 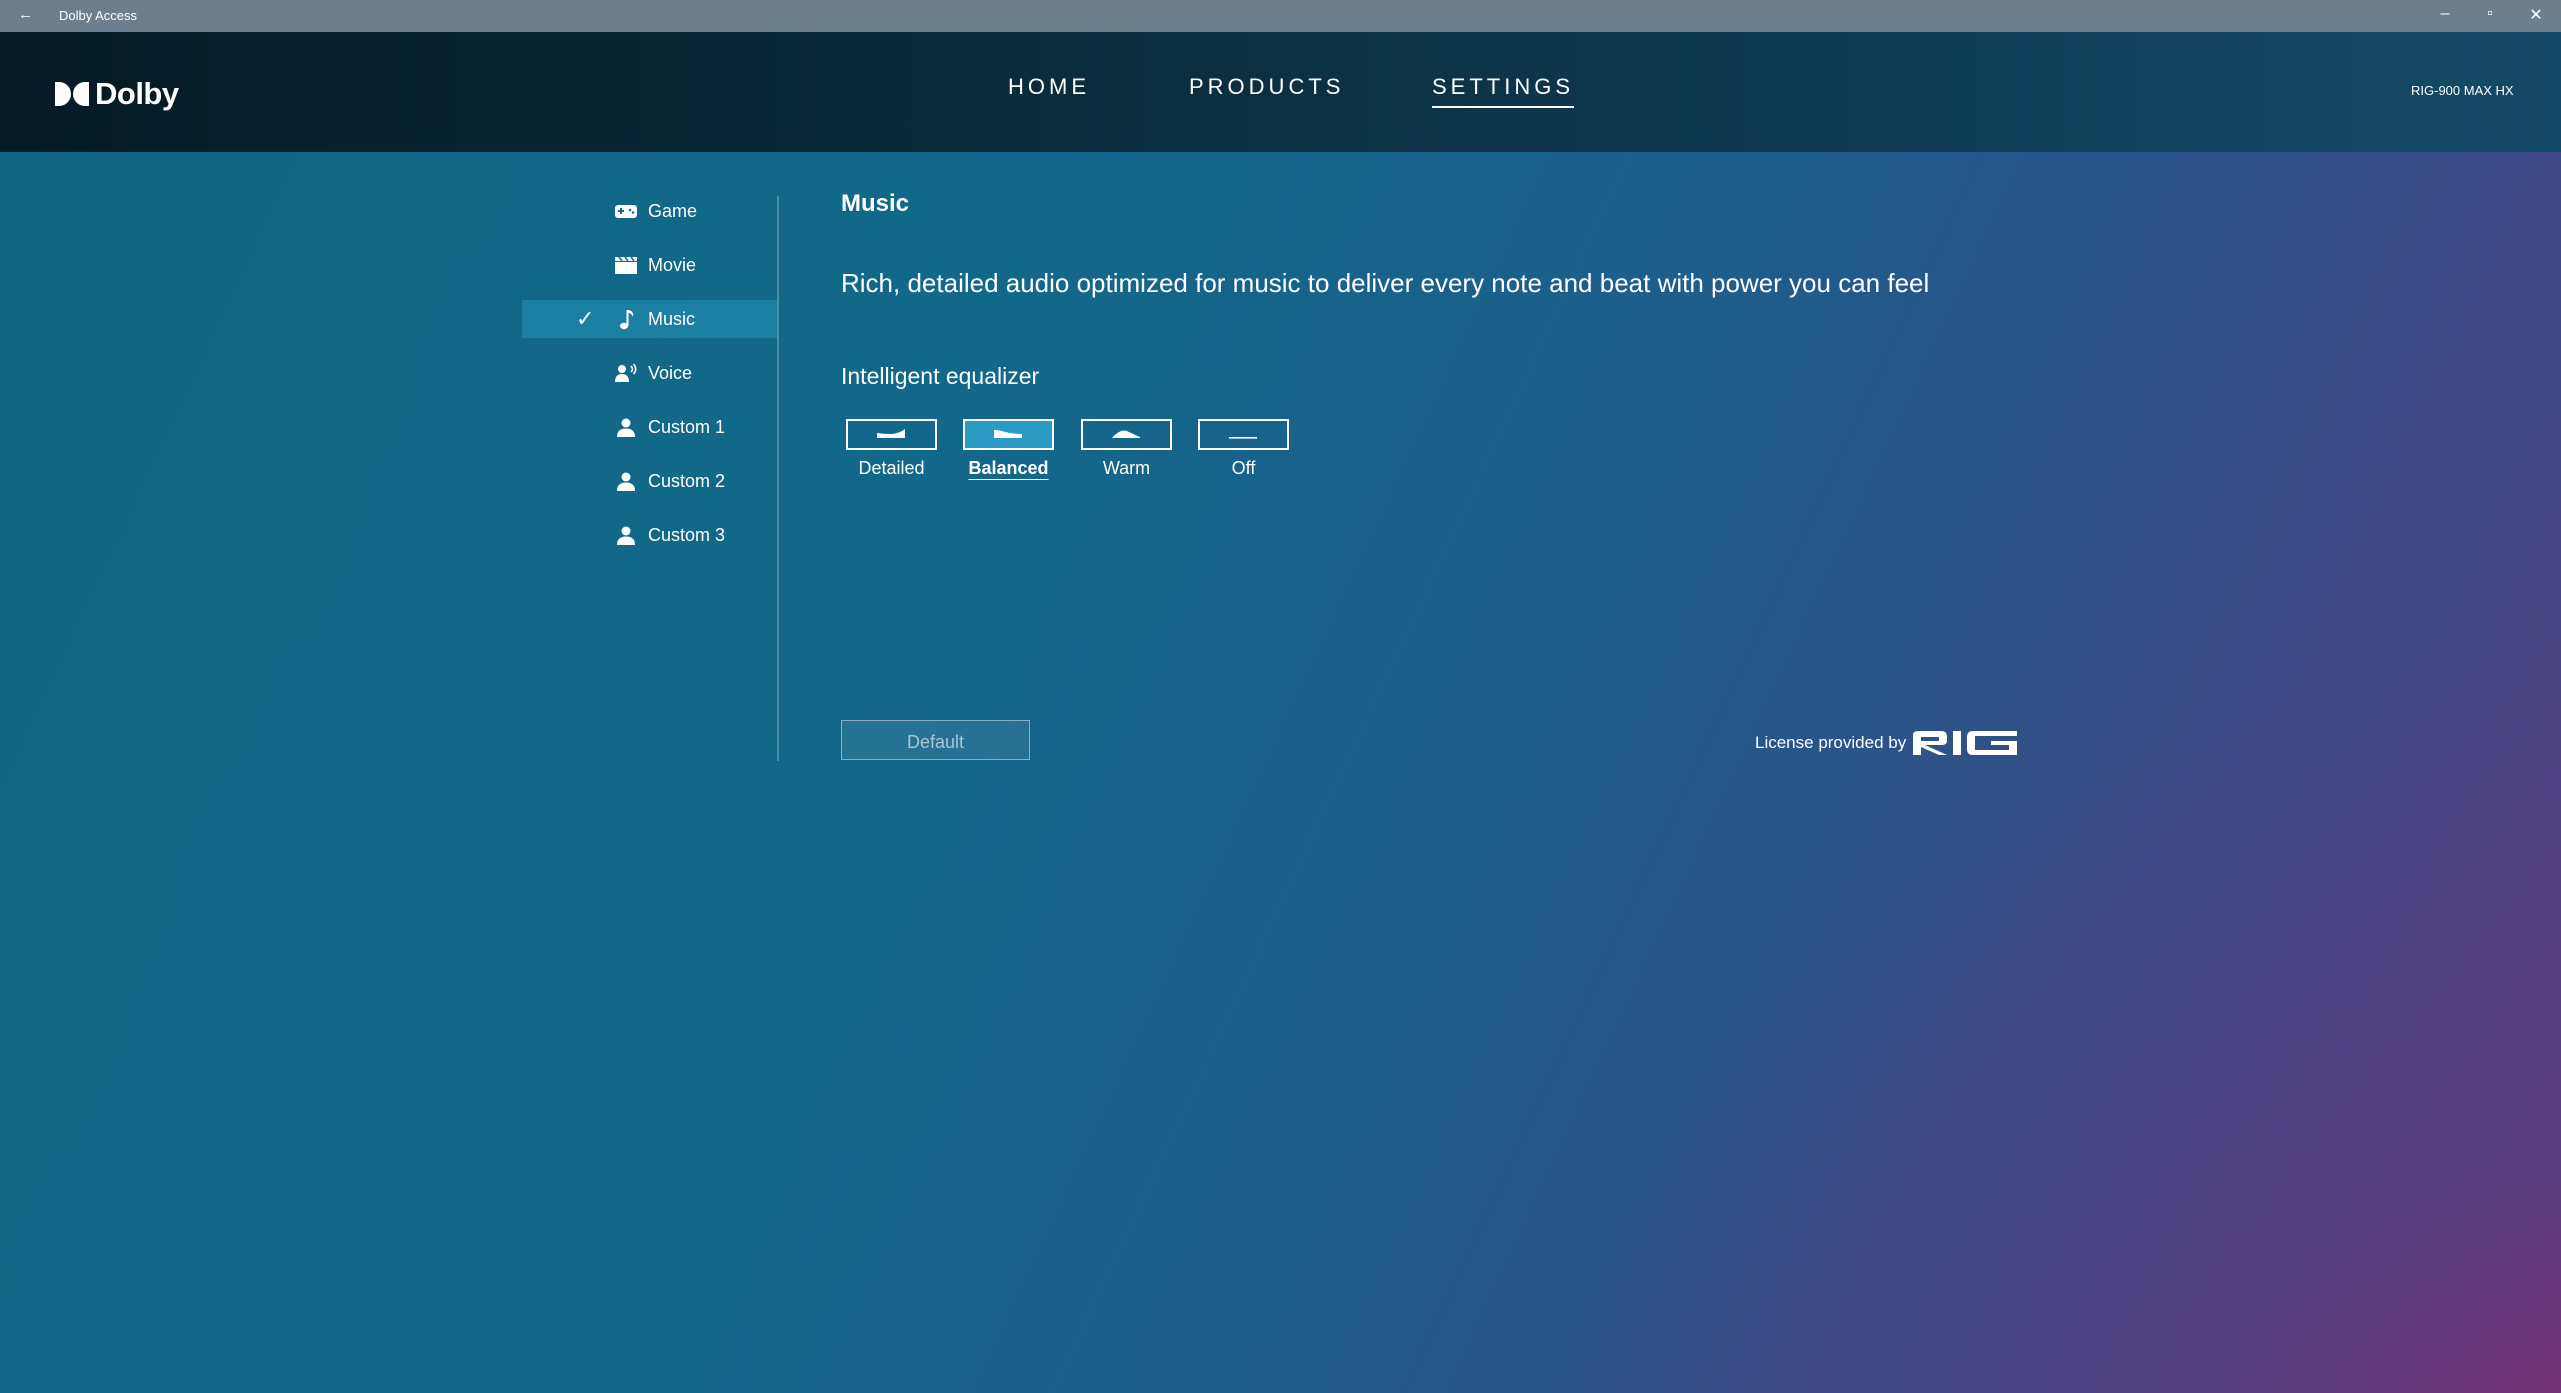 I want to click on eq-warm-curve-icon, so click(x=1126, y=434).